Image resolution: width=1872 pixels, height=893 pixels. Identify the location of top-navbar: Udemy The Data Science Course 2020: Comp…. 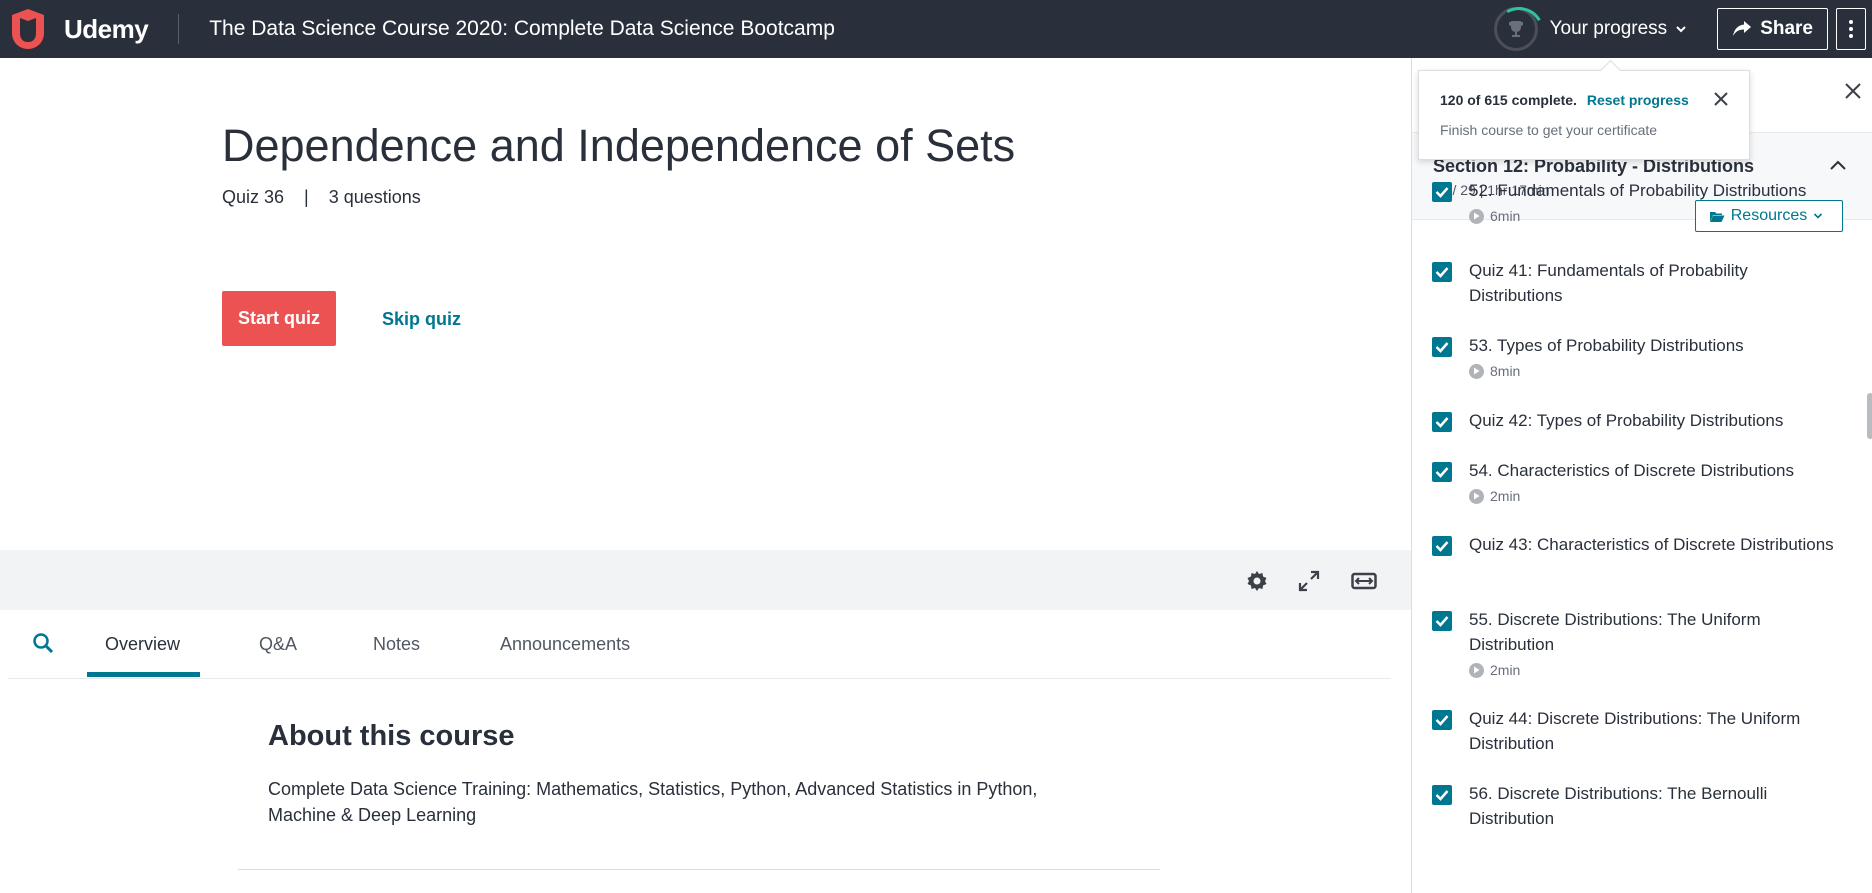
(936, 29).